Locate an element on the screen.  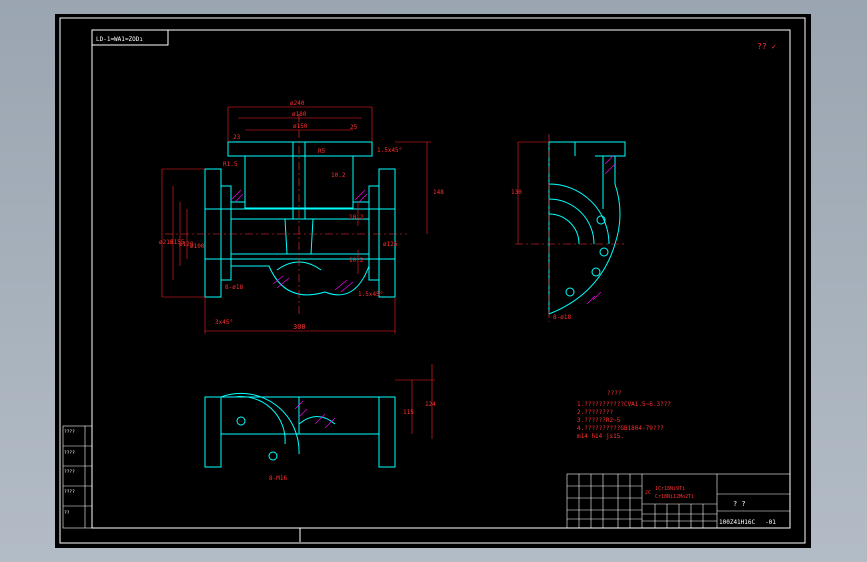
dim-25: 25 is located at coordinates (354, 127).